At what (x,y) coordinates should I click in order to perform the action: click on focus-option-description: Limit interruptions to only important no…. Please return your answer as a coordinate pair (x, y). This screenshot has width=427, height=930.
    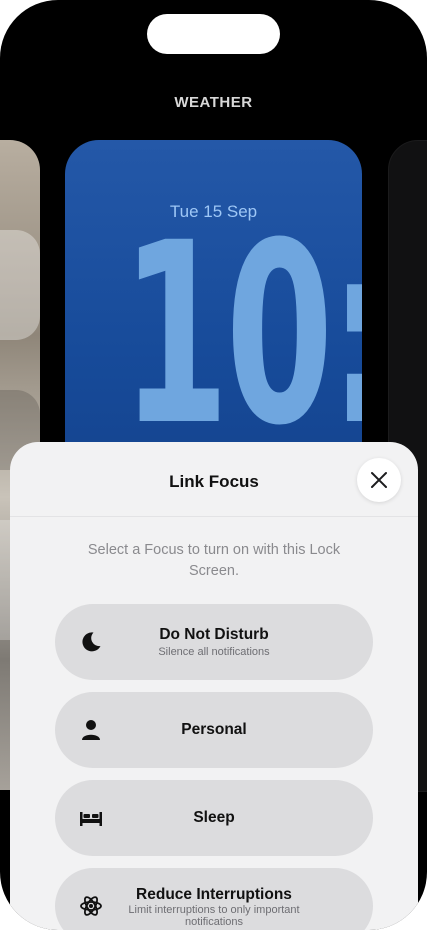
    Looking at the image, I should click on (214, 916).